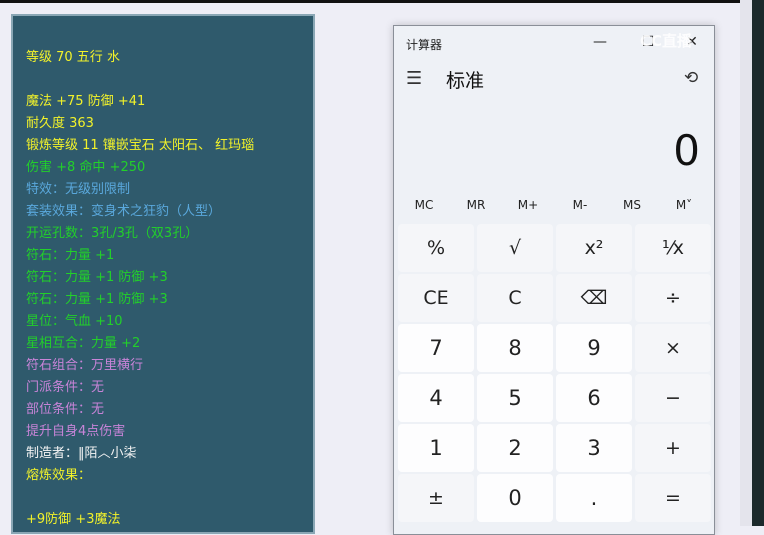 The height and width of the screenshot is (535, 764). I want to click on key-button: ÷, so click(673, 298).